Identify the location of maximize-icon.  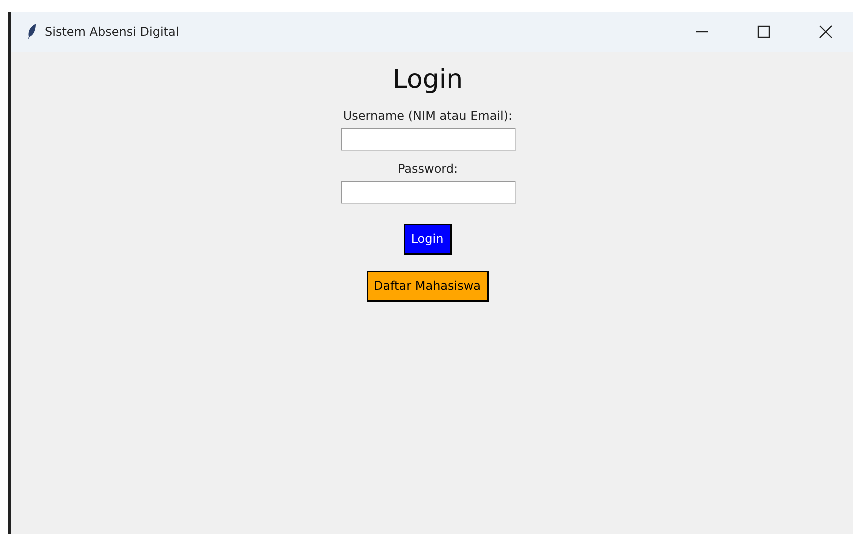
(764, 32).